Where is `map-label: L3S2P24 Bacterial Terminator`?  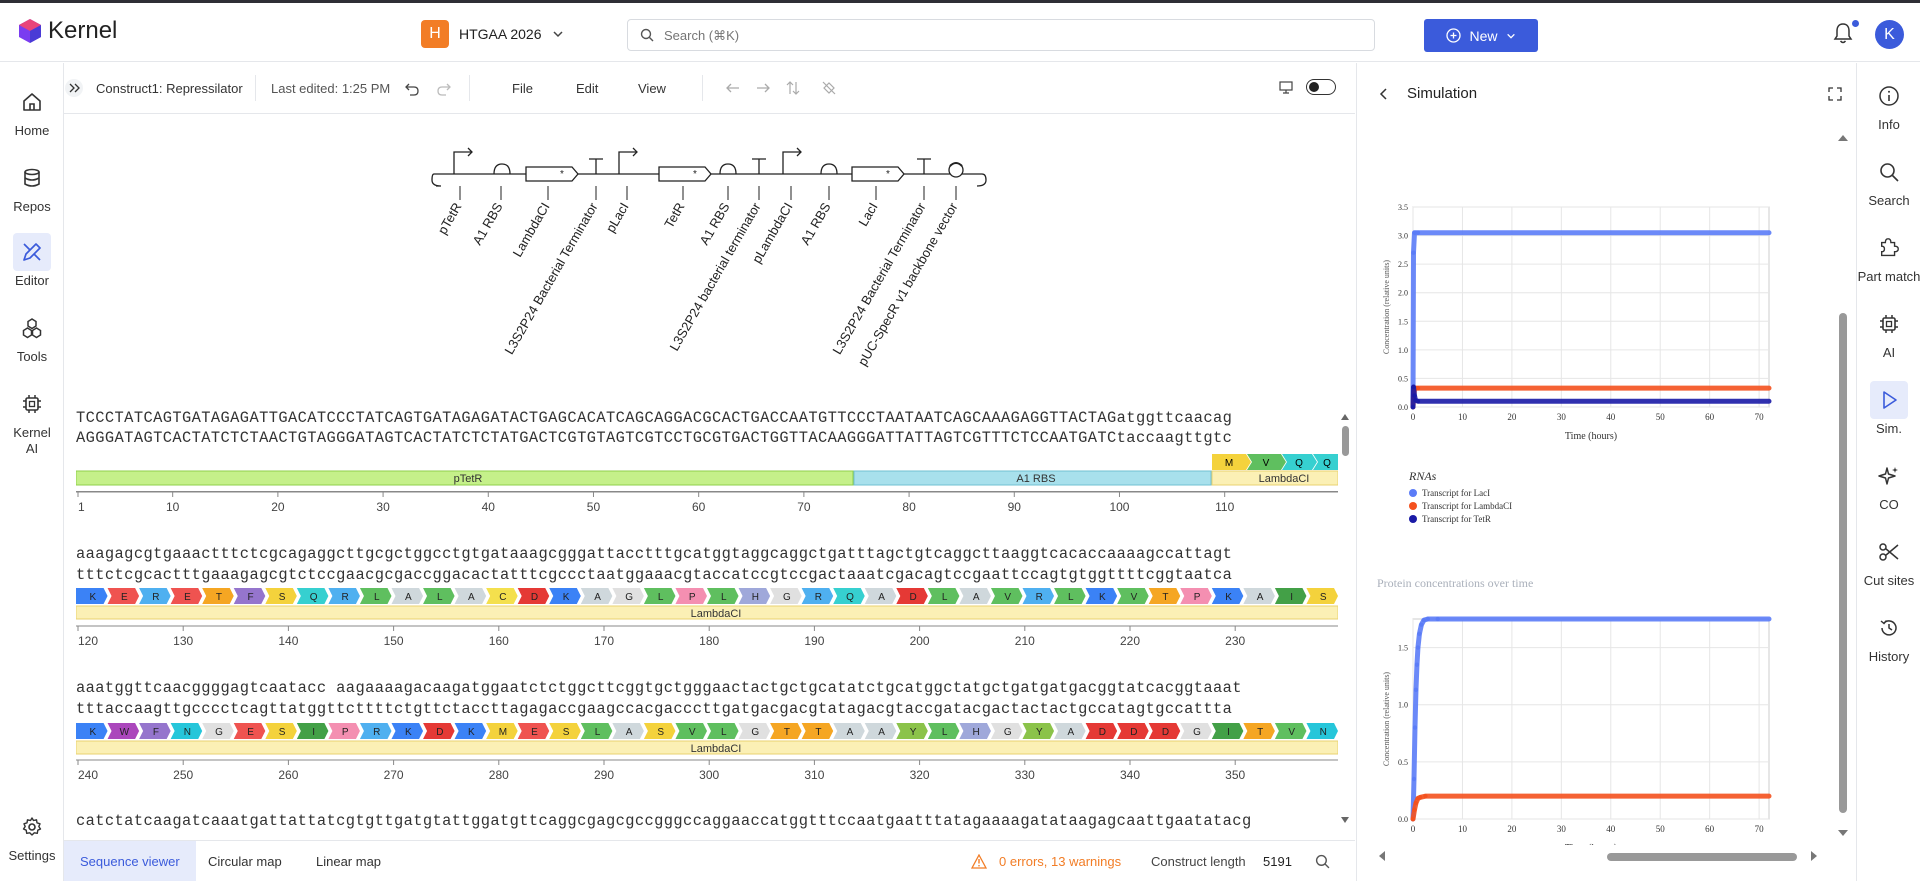
map-label: L3S2P24 Bacterial Terminator is located at coordinates (551, 277).